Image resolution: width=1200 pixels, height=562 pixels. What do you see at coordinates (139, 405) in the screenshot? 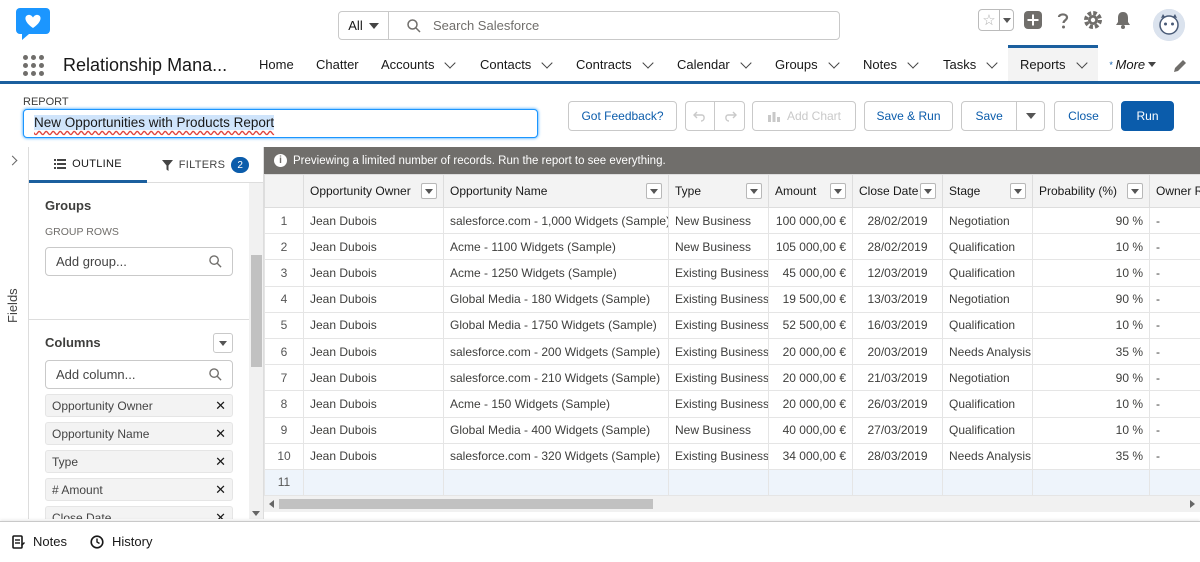
I see `column-pill: Opportunity Owner ✕` at bounding box center [139, 405].